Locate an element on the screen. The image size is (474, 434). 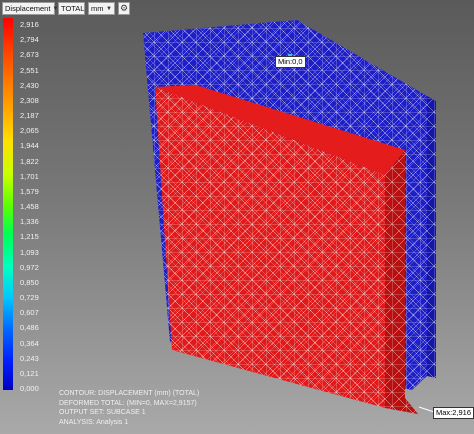
min-value-probe: Min:0,0 is located at coordinates (290, 62).